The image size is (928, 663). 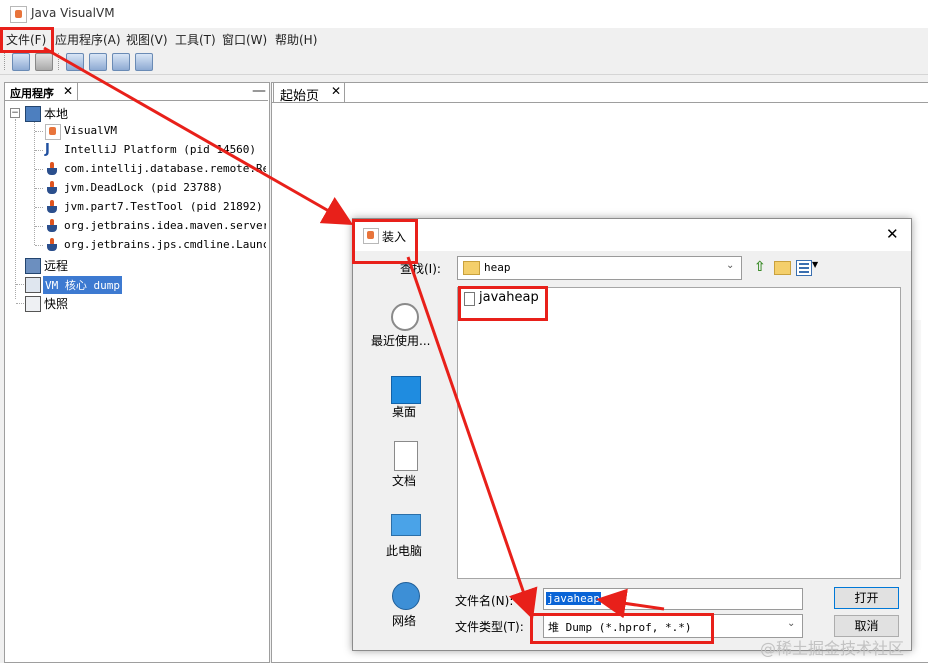 What do you see at coordinates (195, 39) in the screenshot?
I see `menu-tools: 工具(T)` at bounding box center [195, 39].